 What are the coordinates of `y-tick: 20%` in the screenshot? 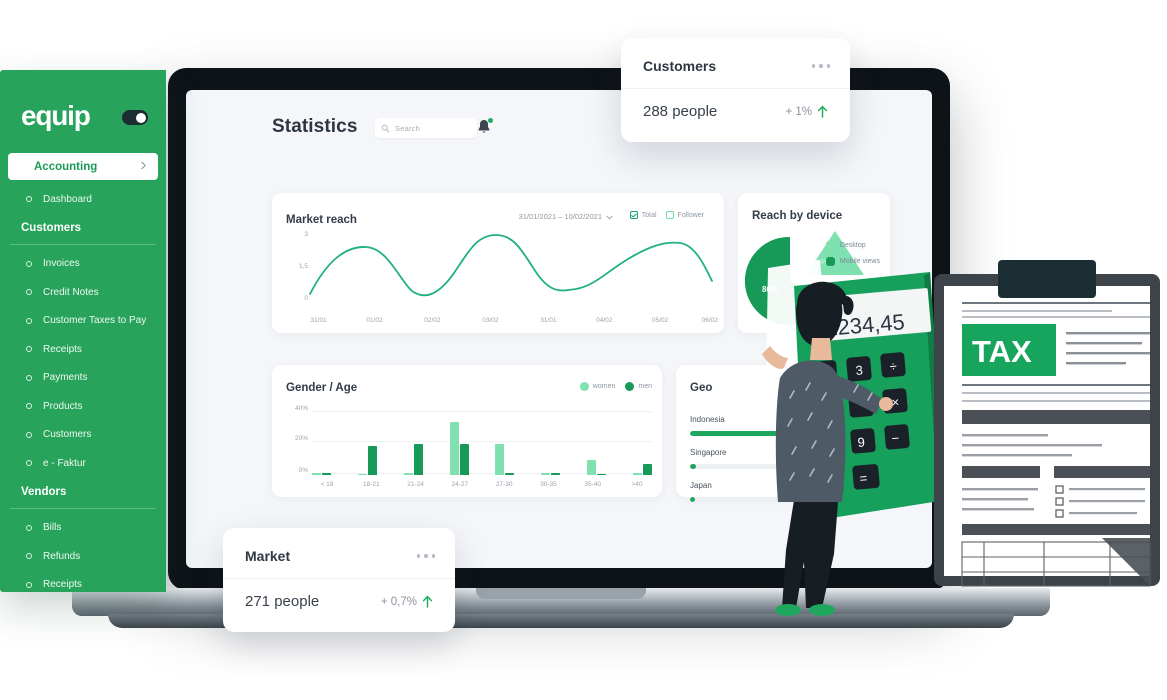 It's located at (301, 438).